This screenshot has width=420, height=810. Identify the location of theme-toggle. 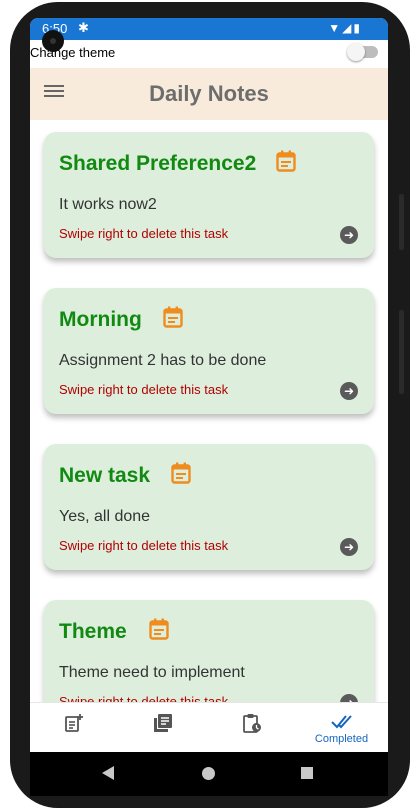
(362, 52).